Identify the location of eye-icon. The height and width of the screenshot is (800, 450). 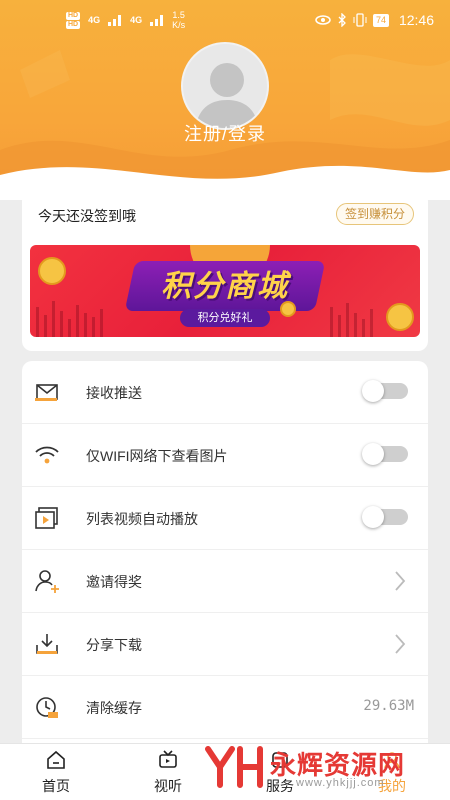
(323, 20).